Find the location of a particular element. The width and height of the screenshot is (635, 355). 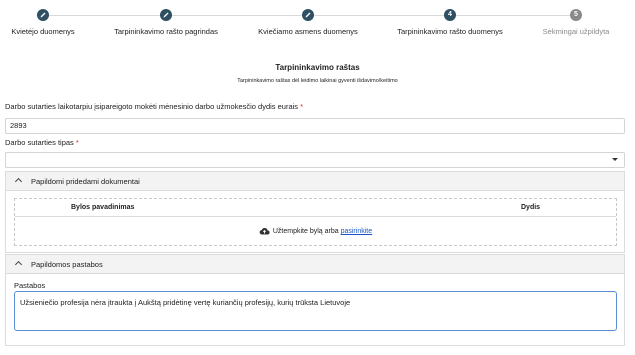

documents-panel-header: Papildomi pridedami dokumentai is located at coordinates (315, 181).